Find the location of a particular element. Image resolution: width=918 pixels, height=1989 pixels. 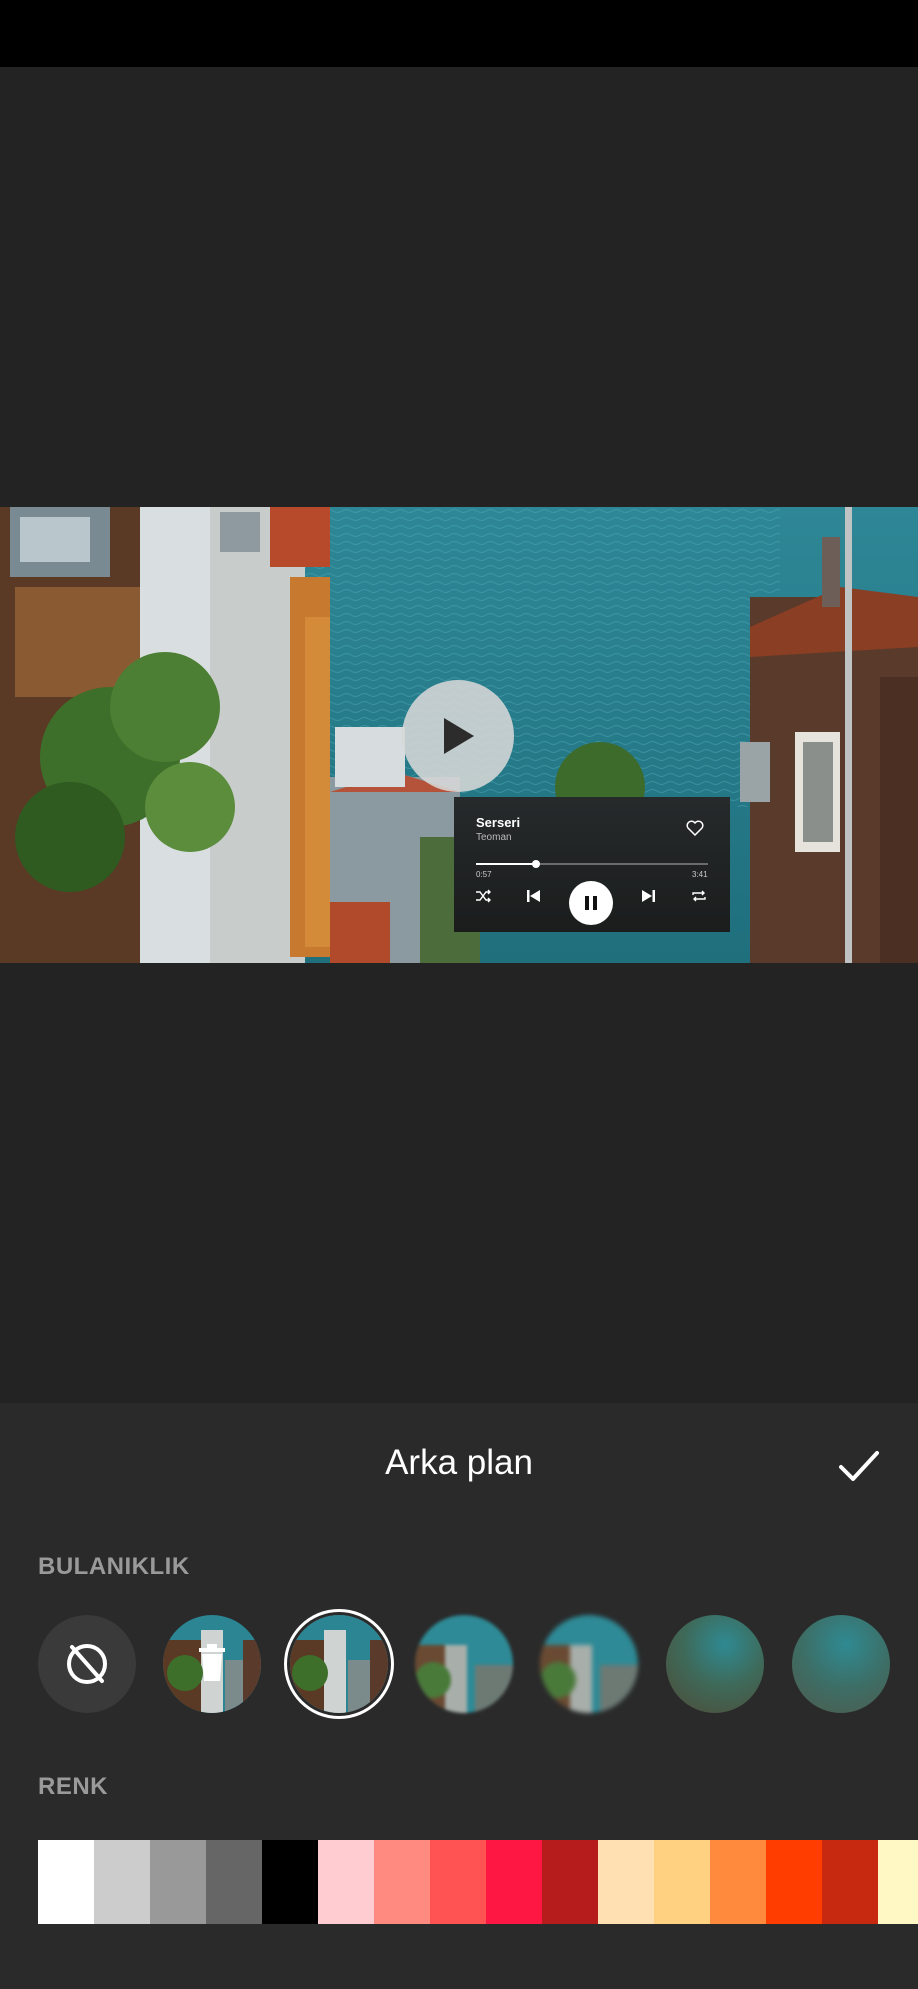

next-icon is located at coordinates (648, 896).